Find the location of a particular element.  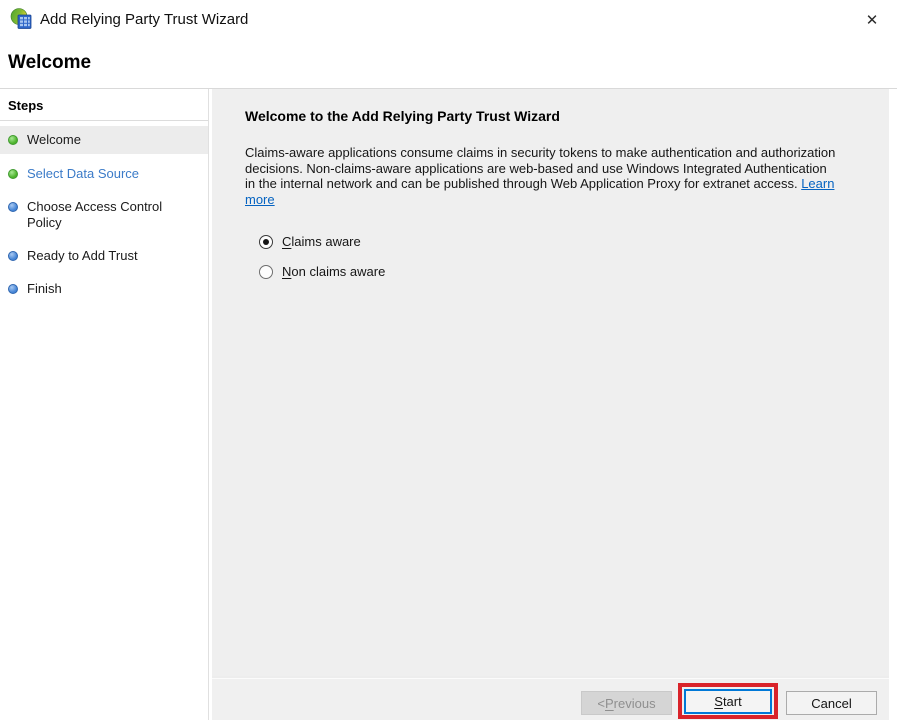

start-button-highlight: Start is located at coordinates (728, 701).